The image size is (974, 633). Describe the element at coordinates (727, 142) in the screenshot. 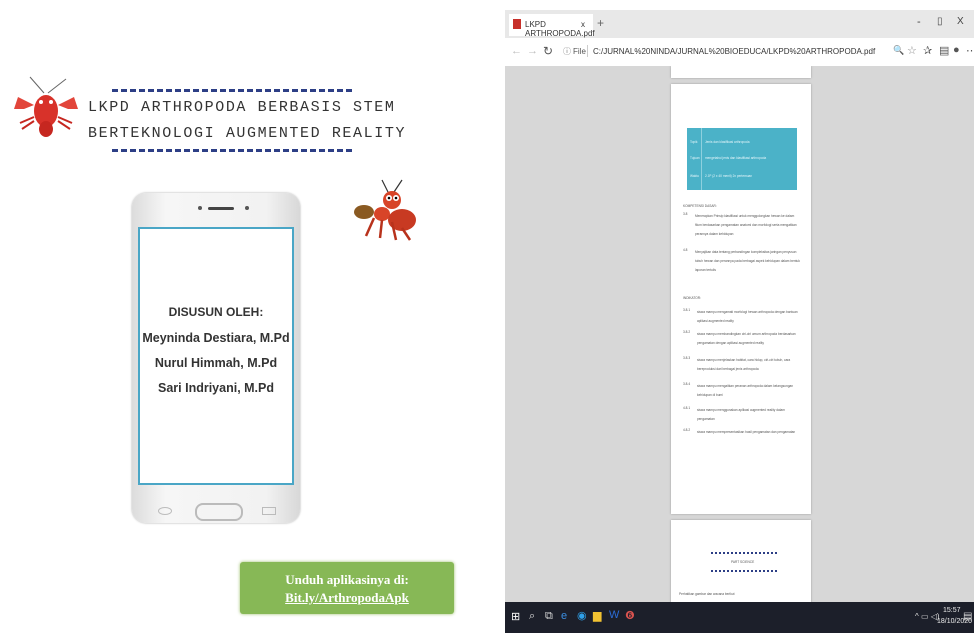

I see `table-value-topik: Jenis dan klasifikasi arthropoda` at that location.